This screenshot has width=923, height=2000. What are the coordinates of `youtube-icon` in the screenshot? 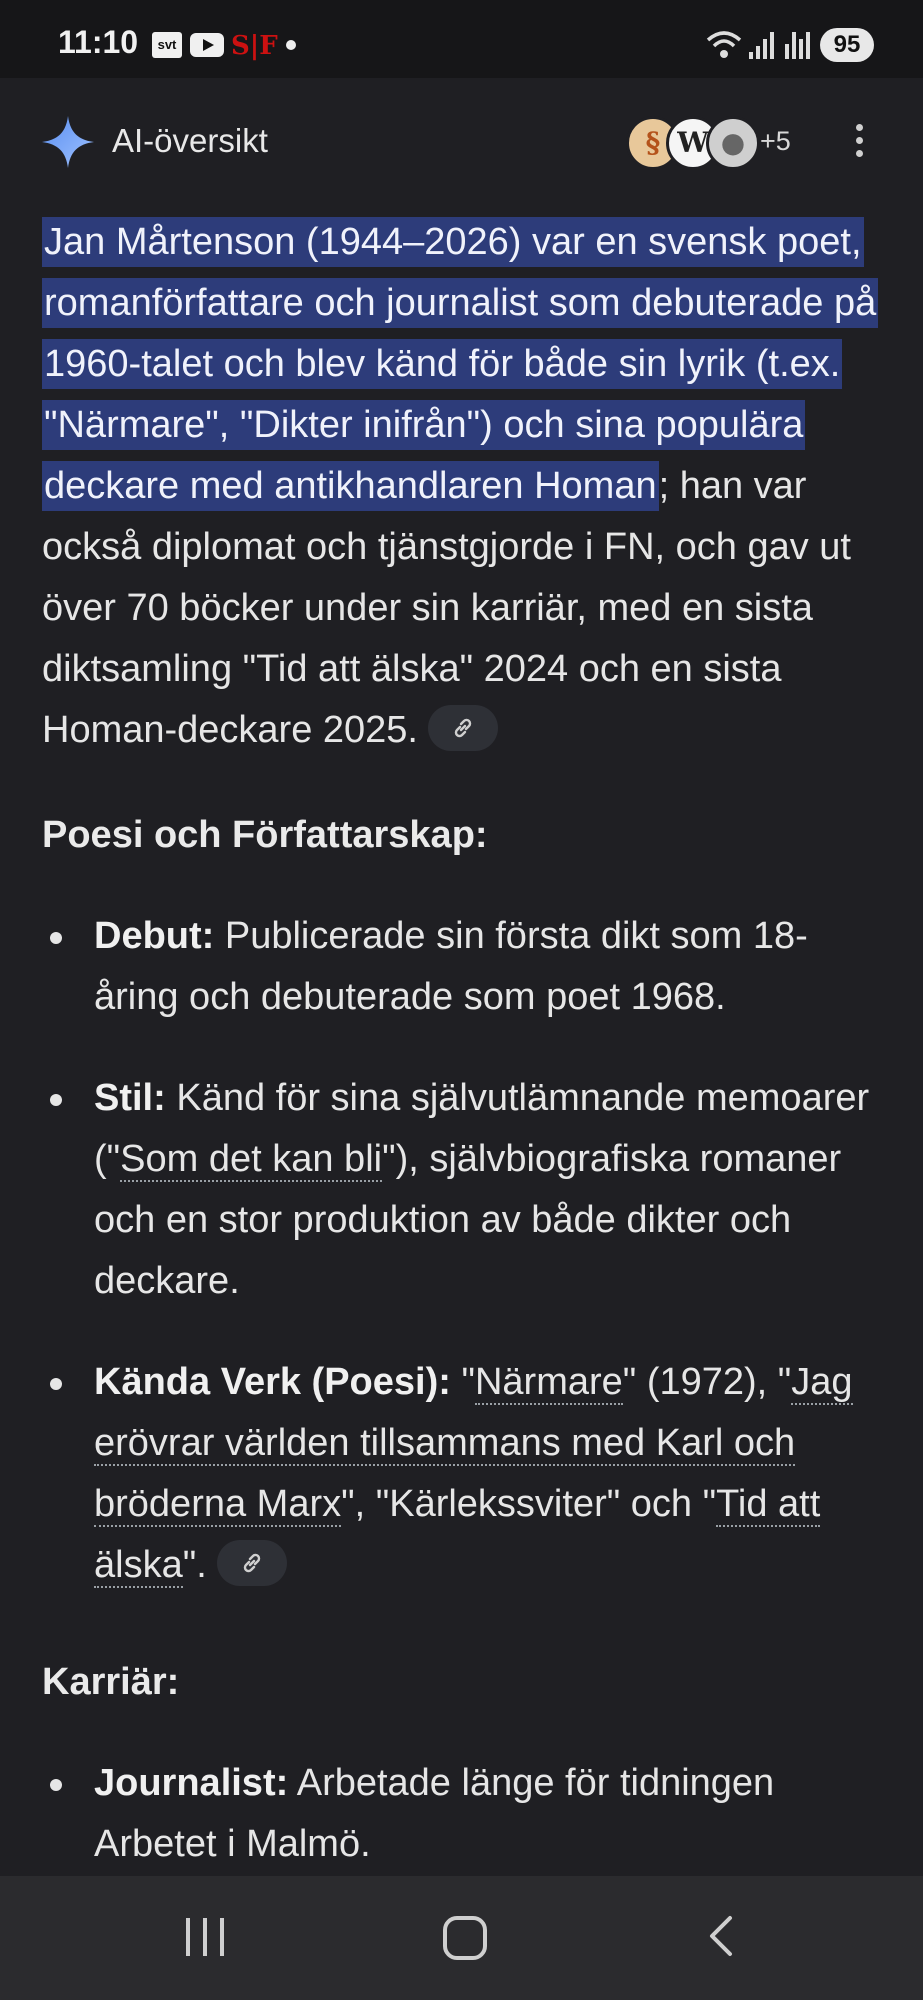 It's located at (207, 45).